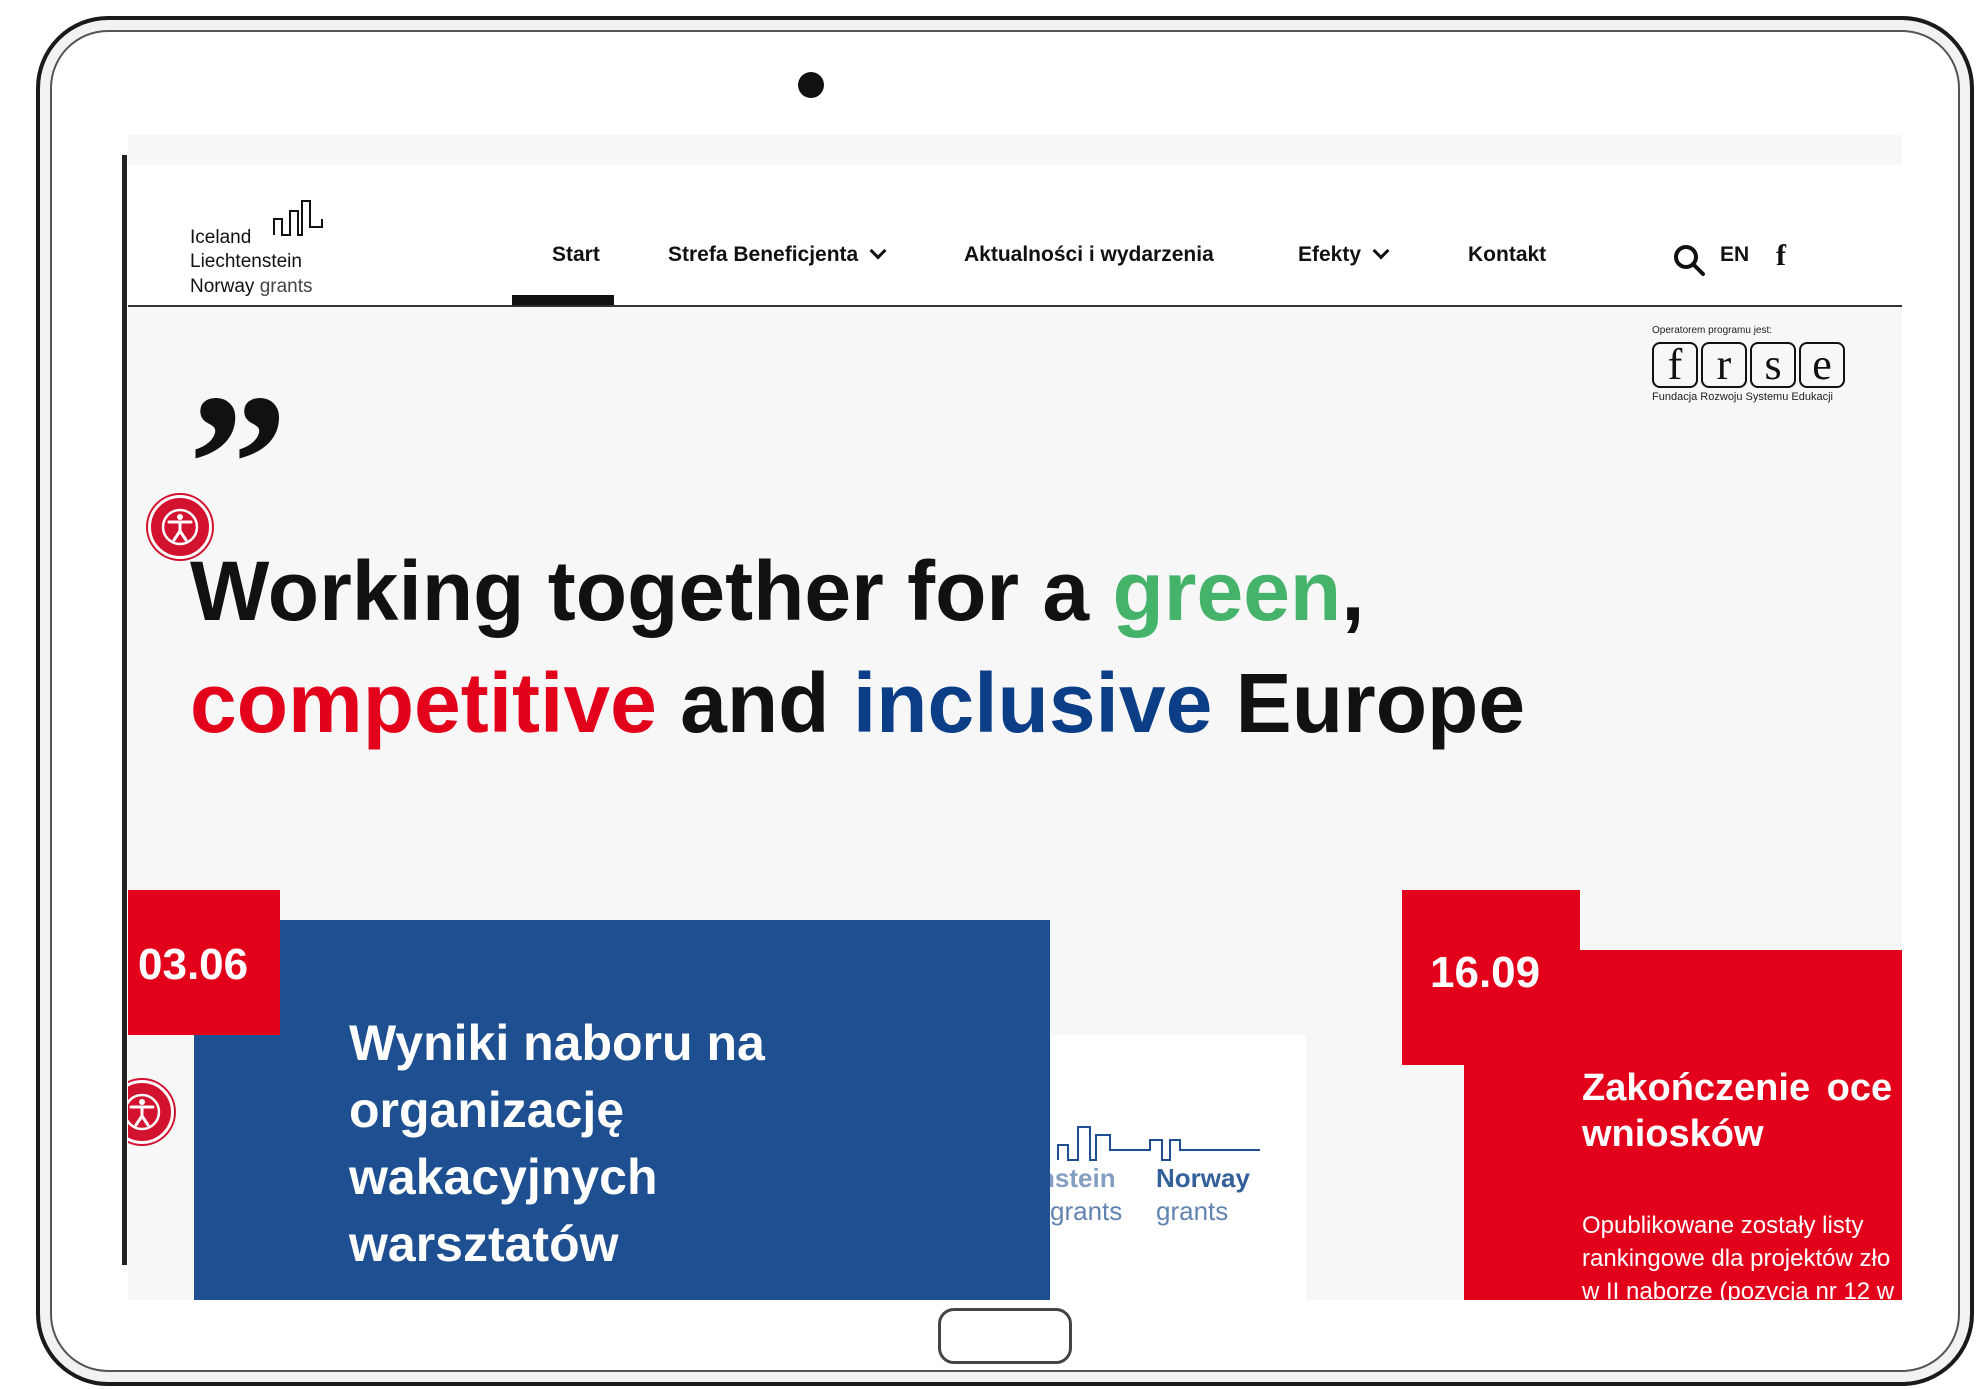 The height and width of the screenshot is (1389, 1982). What do you see at coordinates (651, 591) in the screenshot?
I see `headline-text: Working together for a` at bounding box center [651, 591].